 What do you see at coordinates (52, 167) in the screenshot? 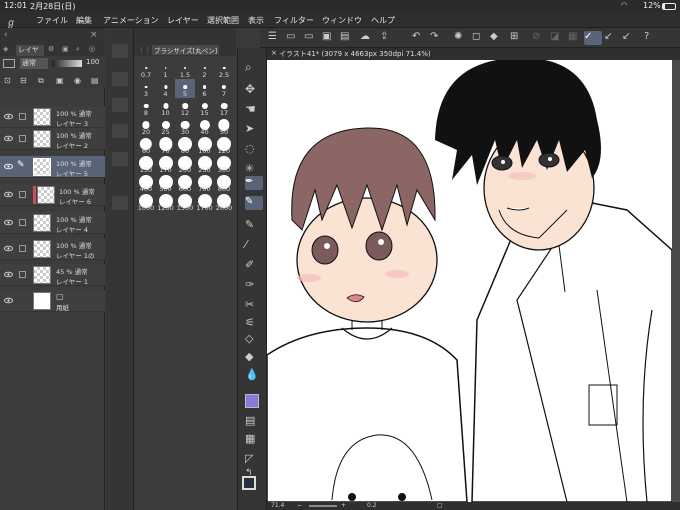
I see `layer-row-selected: ✎ 100 % 通常 レイヤー 5` at bounding box center [52, 167].